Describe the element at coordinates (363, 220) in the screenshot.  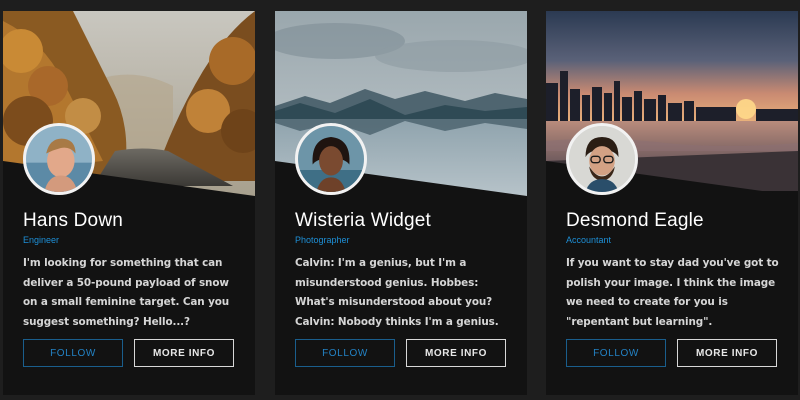
I see `profile-name: Wisteria Widget` at that location.